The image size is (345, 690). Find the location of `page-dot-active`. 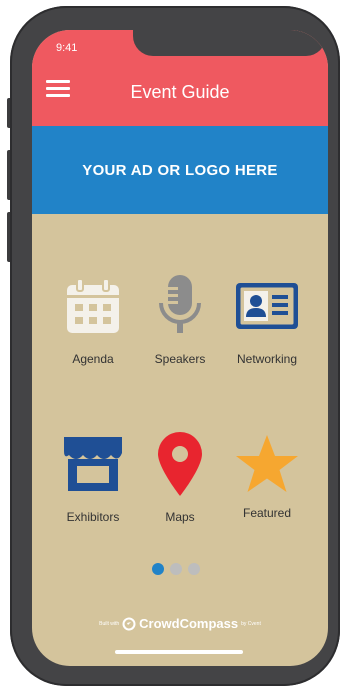

page-dot-active is located at coordinates (158, 569).